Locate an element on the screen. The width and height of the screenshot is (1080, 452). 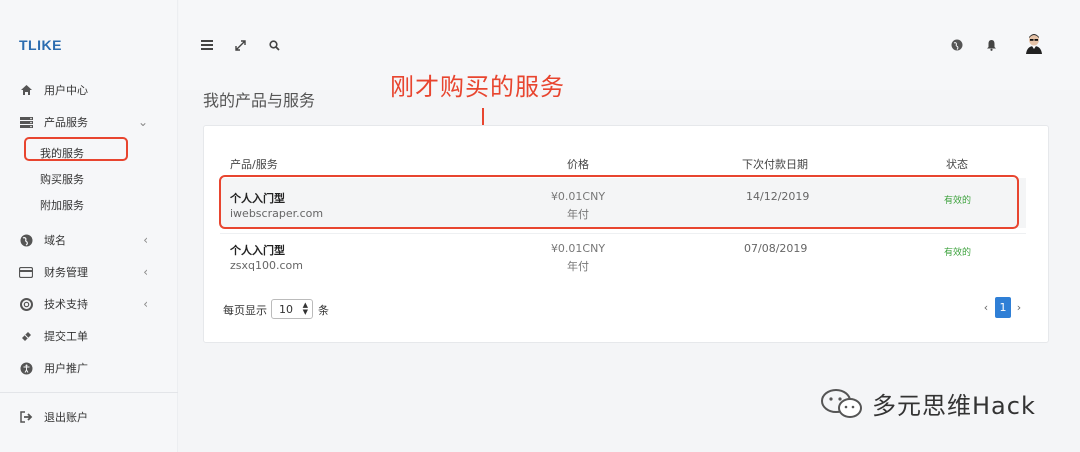
header-price: 价格 is located at coordinates (578, 164).